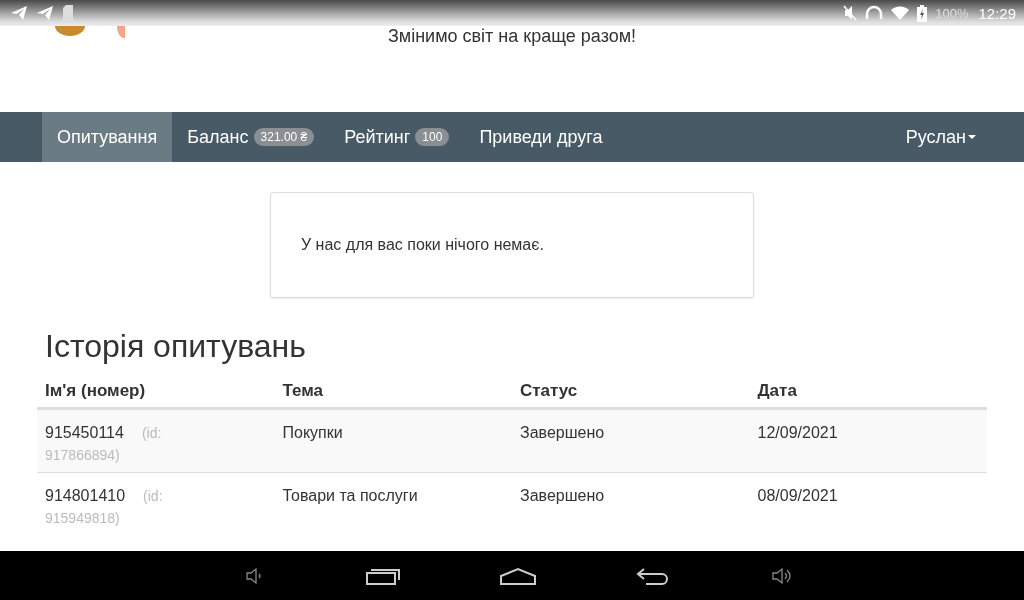  Describe the element at coordinates (512, 36) in the screenshot. I see `slogan: Змінимо світ на краще разом!` at that location.